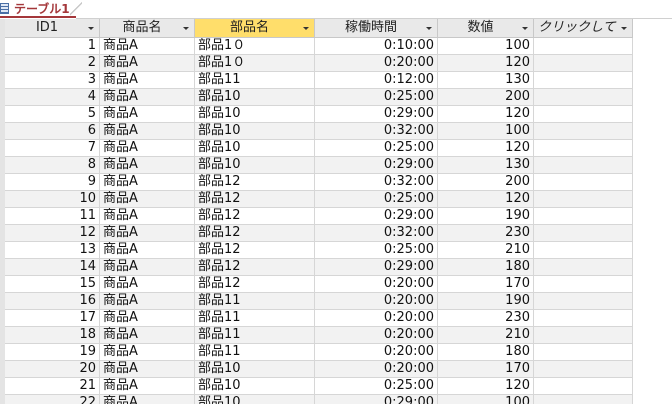 The image size is (672, 404). I want to click on table-row: 1 商品A 部品1０ 0:10:00 100, so click(319, 46).